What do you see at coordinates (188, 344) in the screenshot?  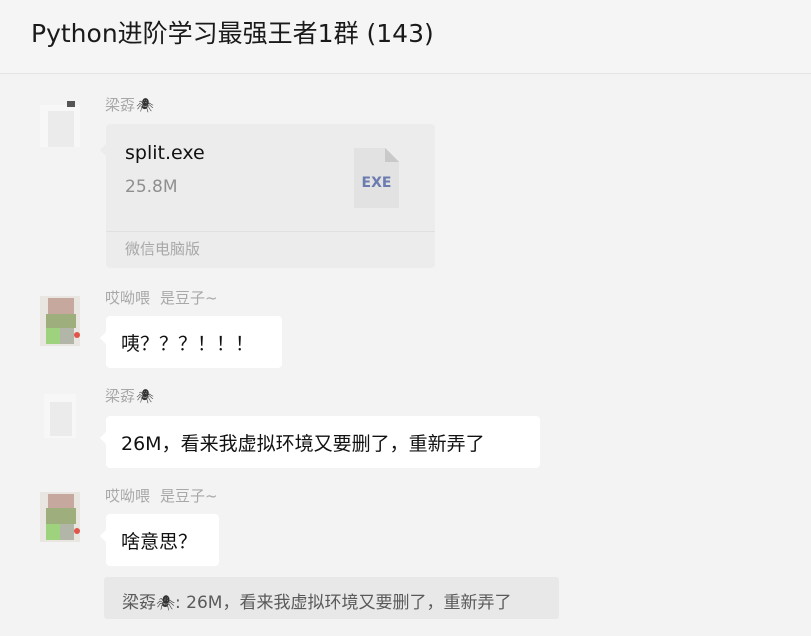 I see `message-text: 咦？？？！！！` at bounding box center [188, 344].